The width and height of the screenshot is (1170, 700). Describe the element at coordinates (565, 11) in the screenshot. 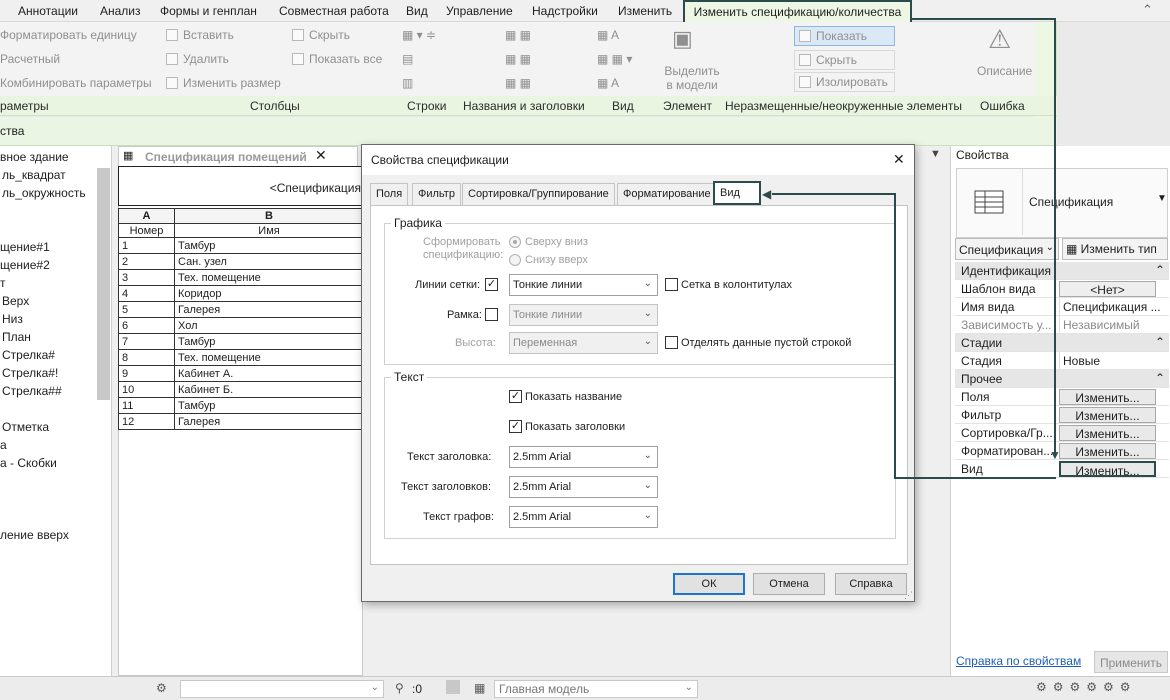

I see `menu-addins: Надстройки` at that location.